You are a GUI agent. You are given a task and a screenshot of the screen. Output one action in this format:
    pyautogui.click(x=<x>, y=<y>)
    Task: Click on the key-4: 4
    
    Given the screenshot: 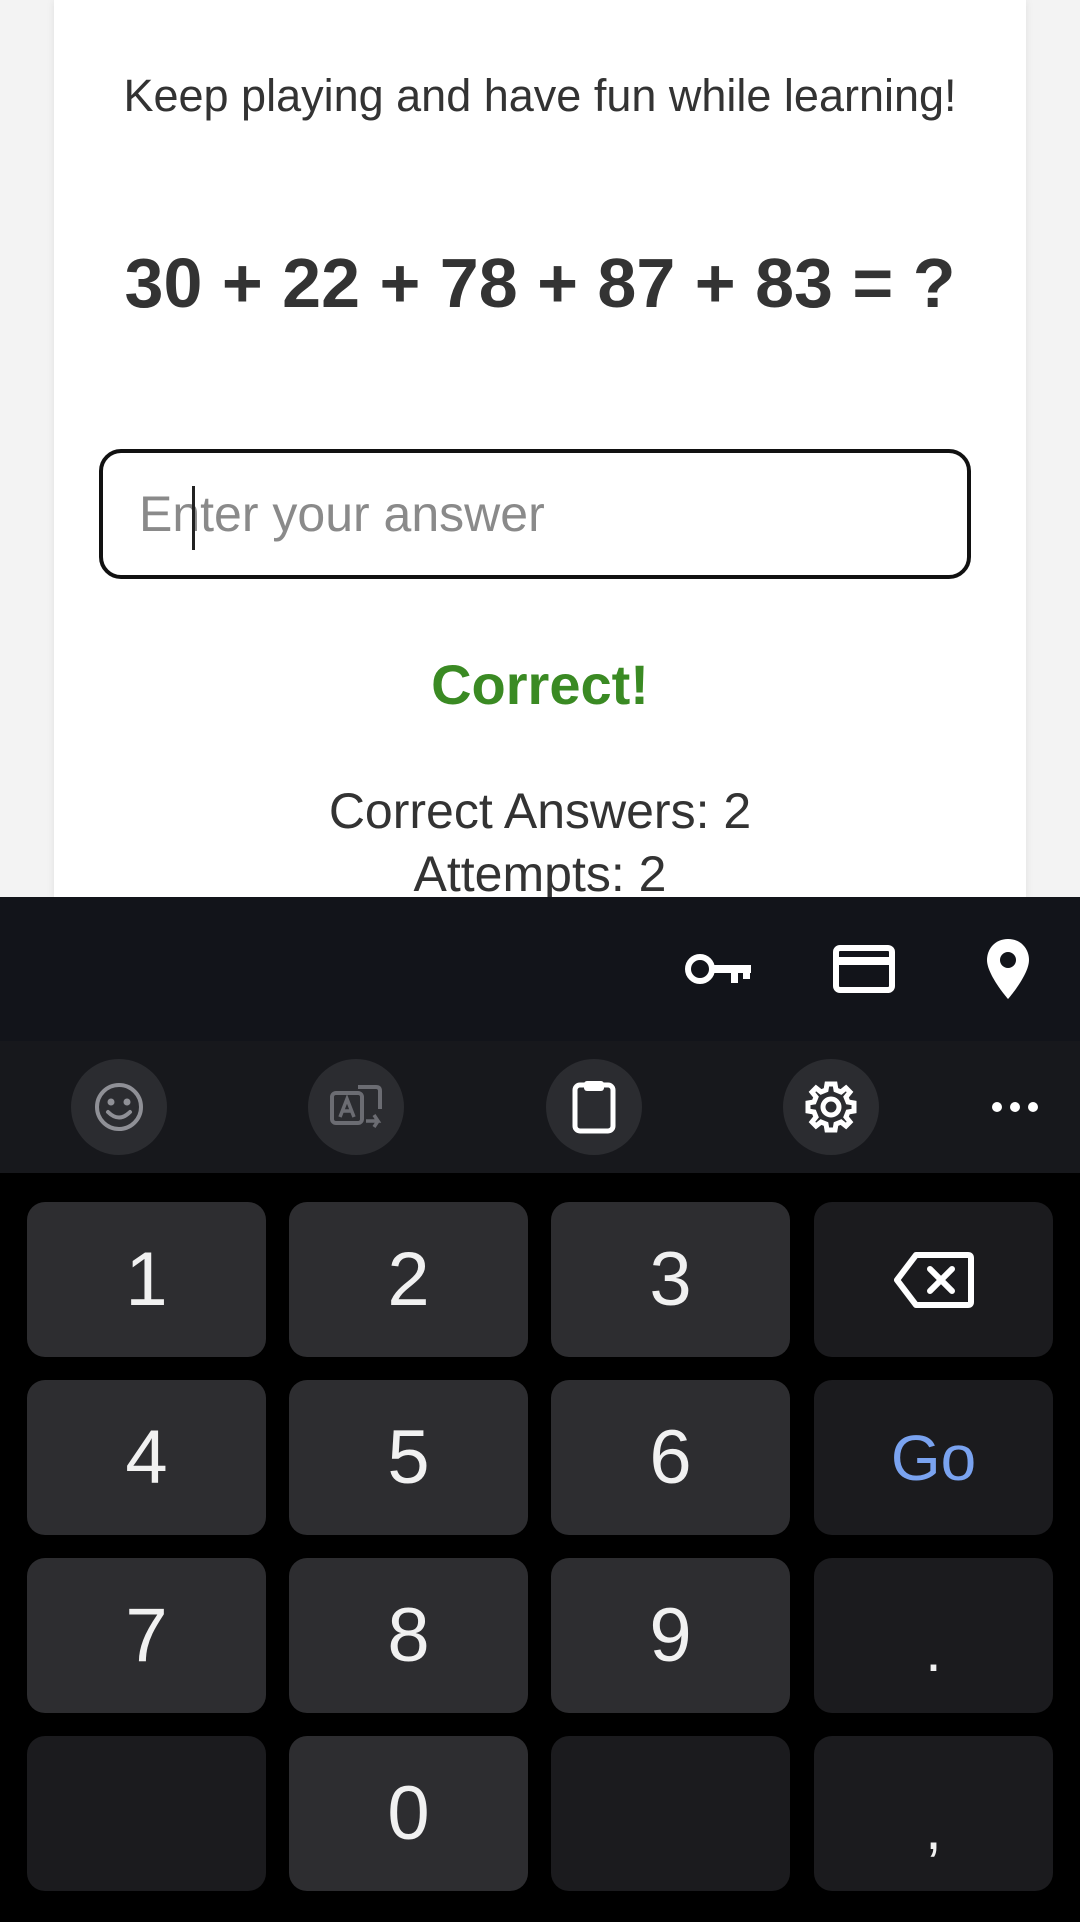 What is the action you would take?
    pyautogui.click(x=146, y=1457)
    